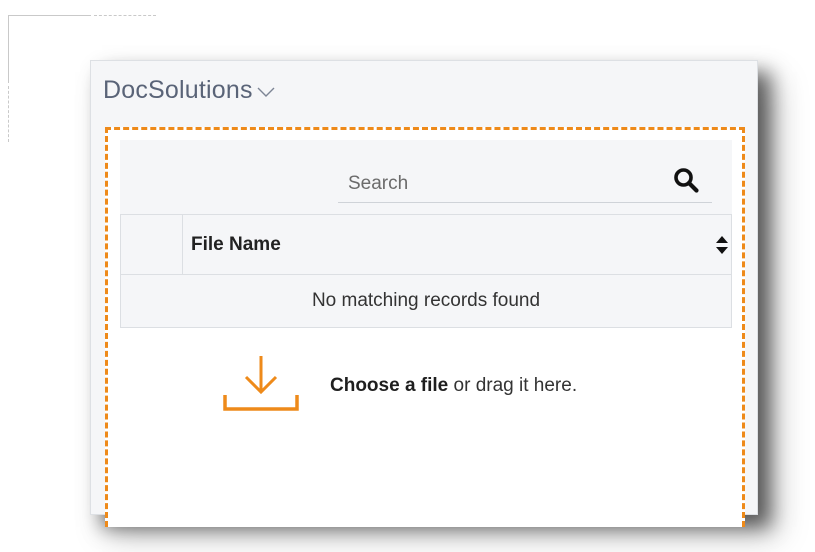 This screenshot has height=552, width=815. I want to click on column-header-label: File Name, so click(236, 244).